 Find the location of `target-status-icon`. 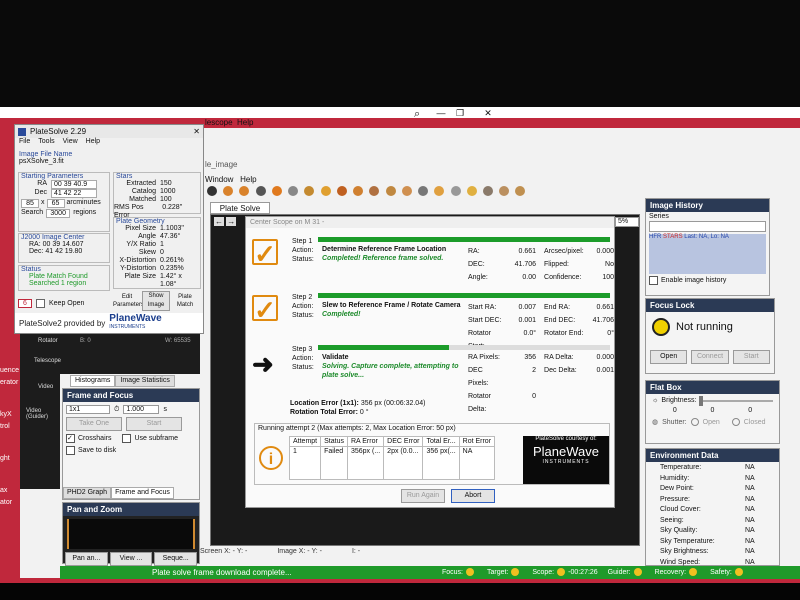

target-status-icon is located at coordinates (515, 572).